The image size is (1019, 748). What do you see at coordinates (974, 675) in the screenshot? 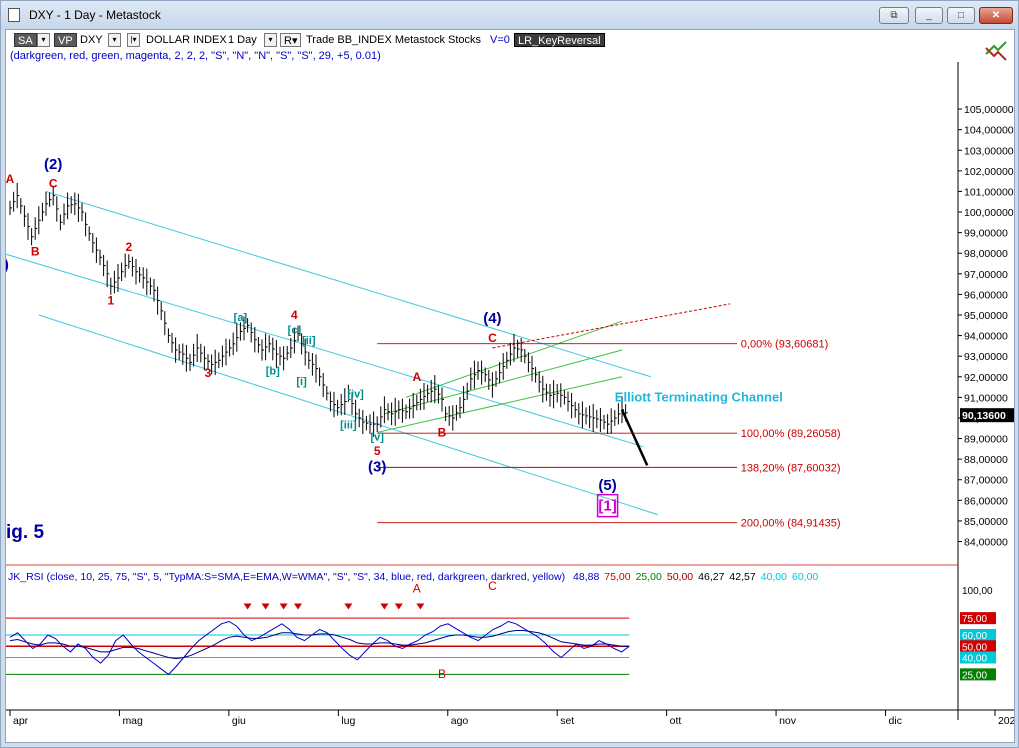
I see `rsi-level-label: 25,00` at bounding box center [974, 675].